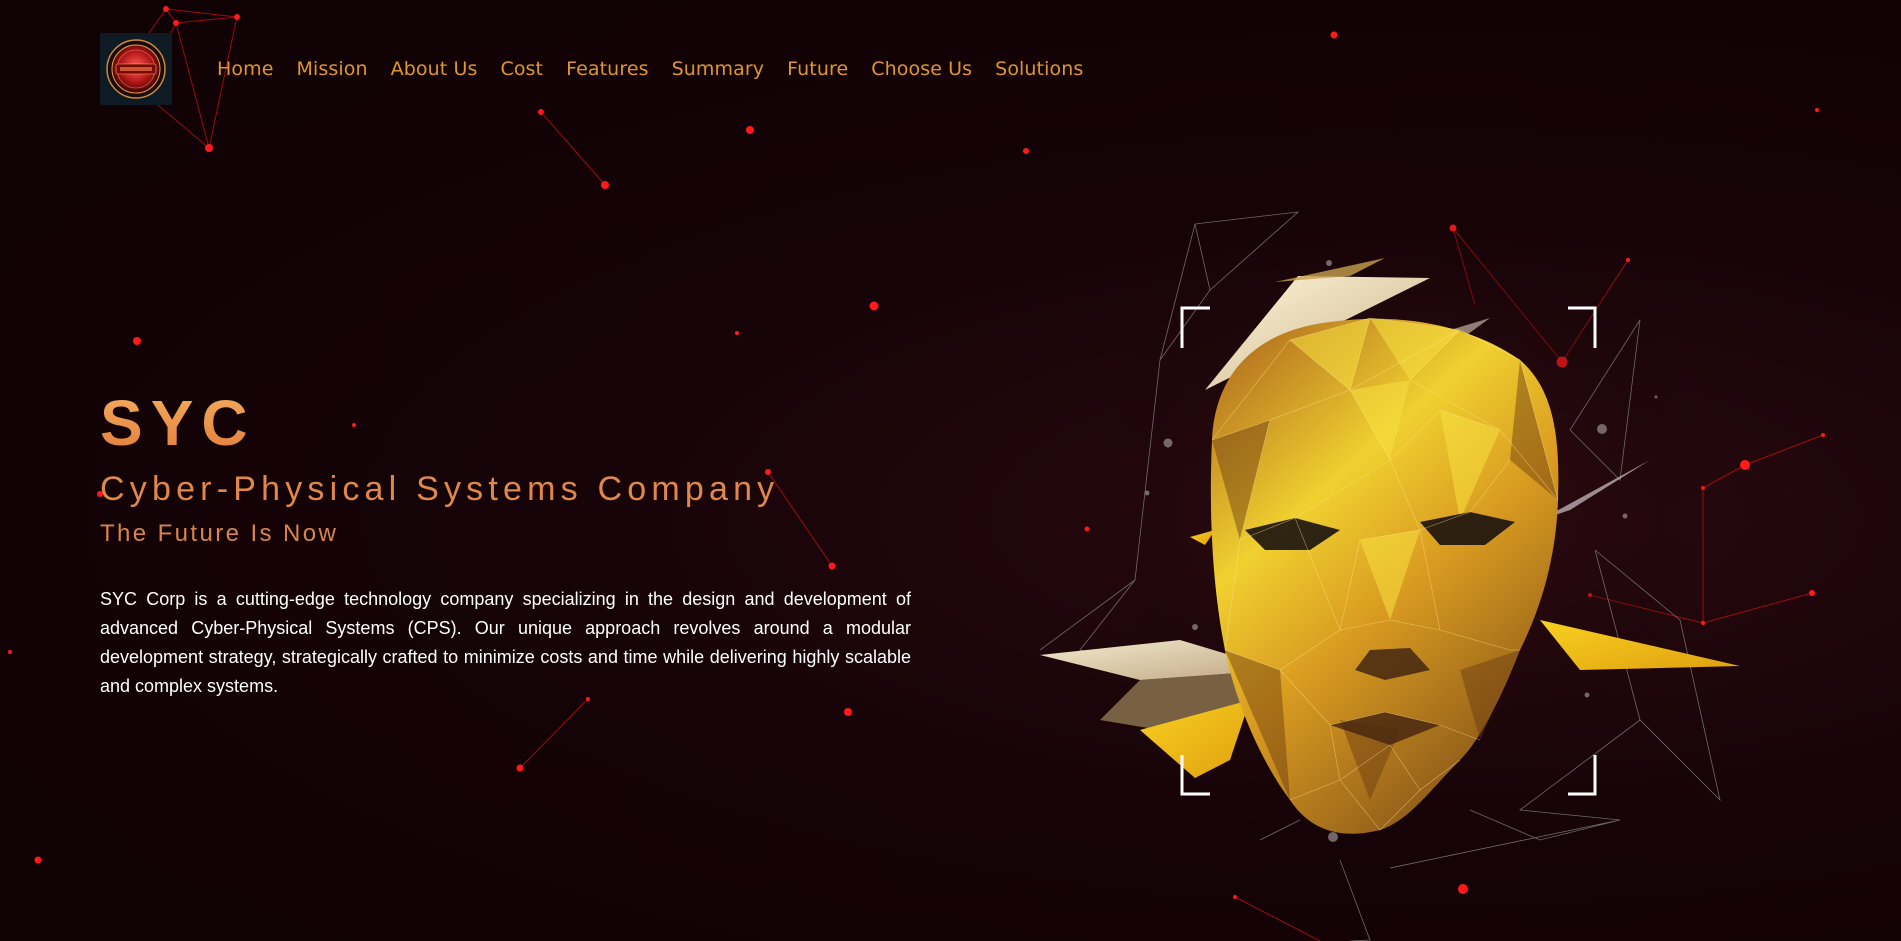 The image size is (1901, 941). What do you see at coordinates (817, 69) in the screenshot?
I see `nav-future: Future` at bounding box center [817, 69].